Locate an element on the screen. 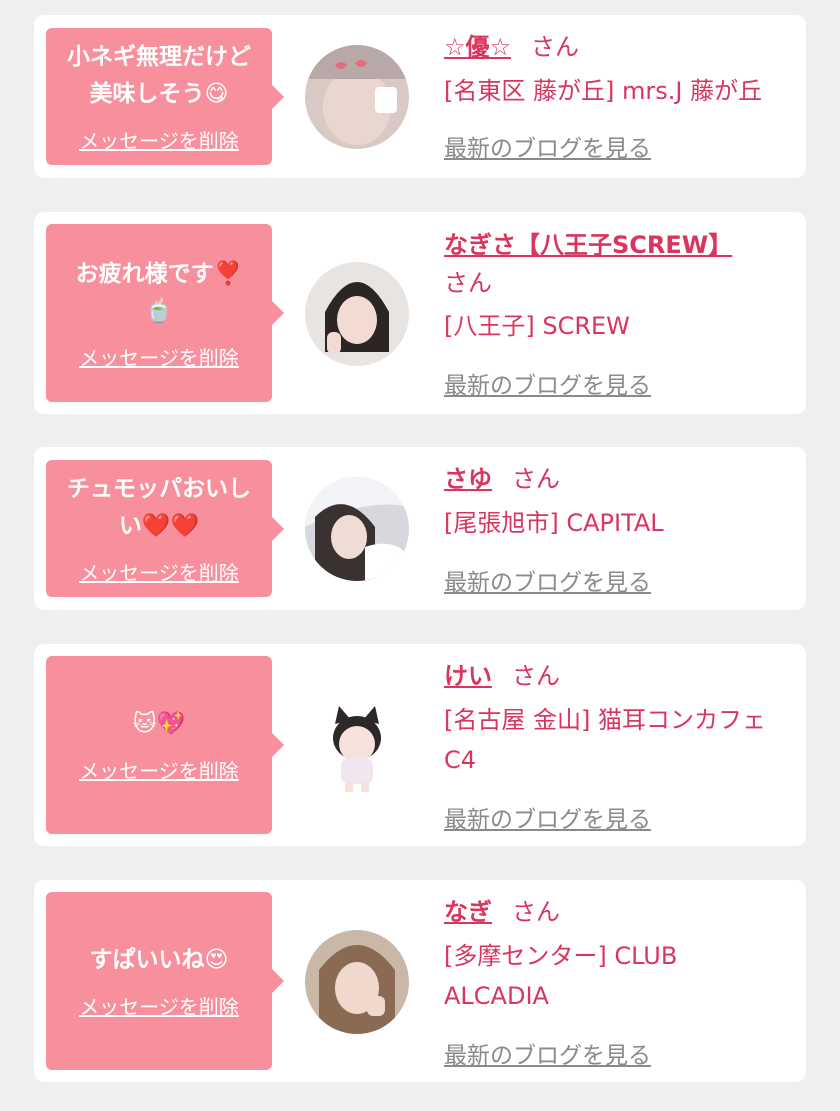 The image size is (840, 1111). sender-name-link: ☆優☆ is located at coordinates (477, 47).